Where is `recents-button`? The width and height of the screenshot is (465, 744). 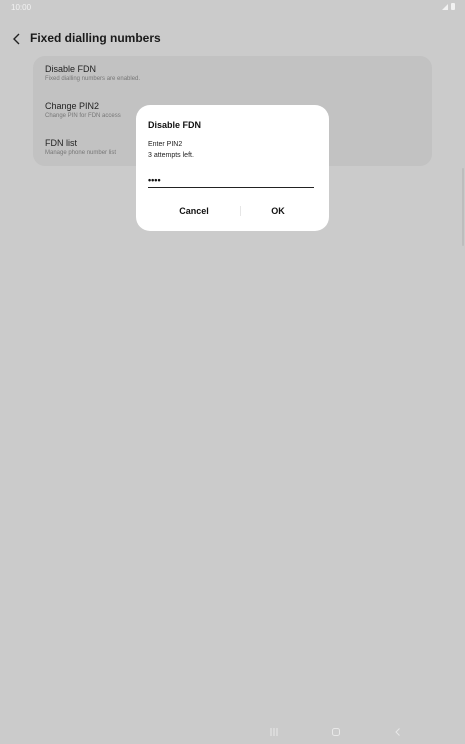 recents-button is located at coordinates (274, 732).